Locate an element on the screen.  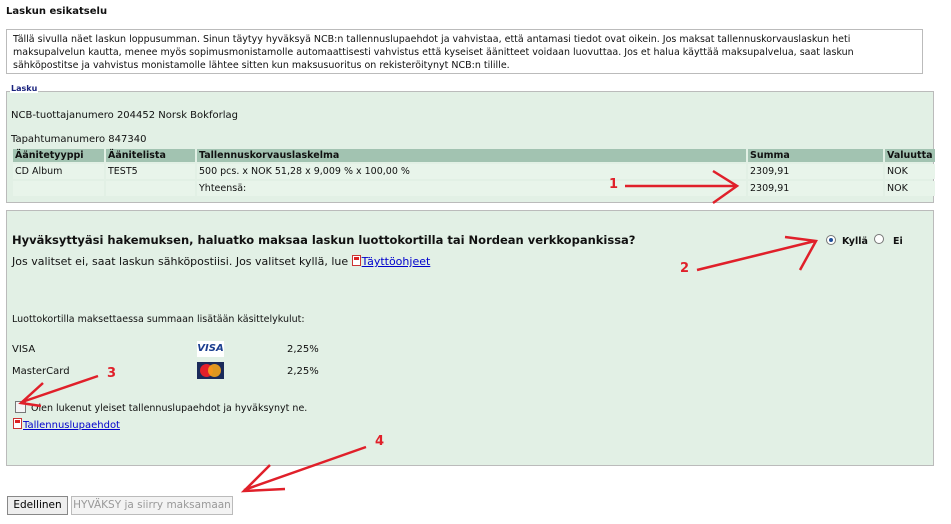
annotation-label-4: 4 is located at coordinates (380, 441).